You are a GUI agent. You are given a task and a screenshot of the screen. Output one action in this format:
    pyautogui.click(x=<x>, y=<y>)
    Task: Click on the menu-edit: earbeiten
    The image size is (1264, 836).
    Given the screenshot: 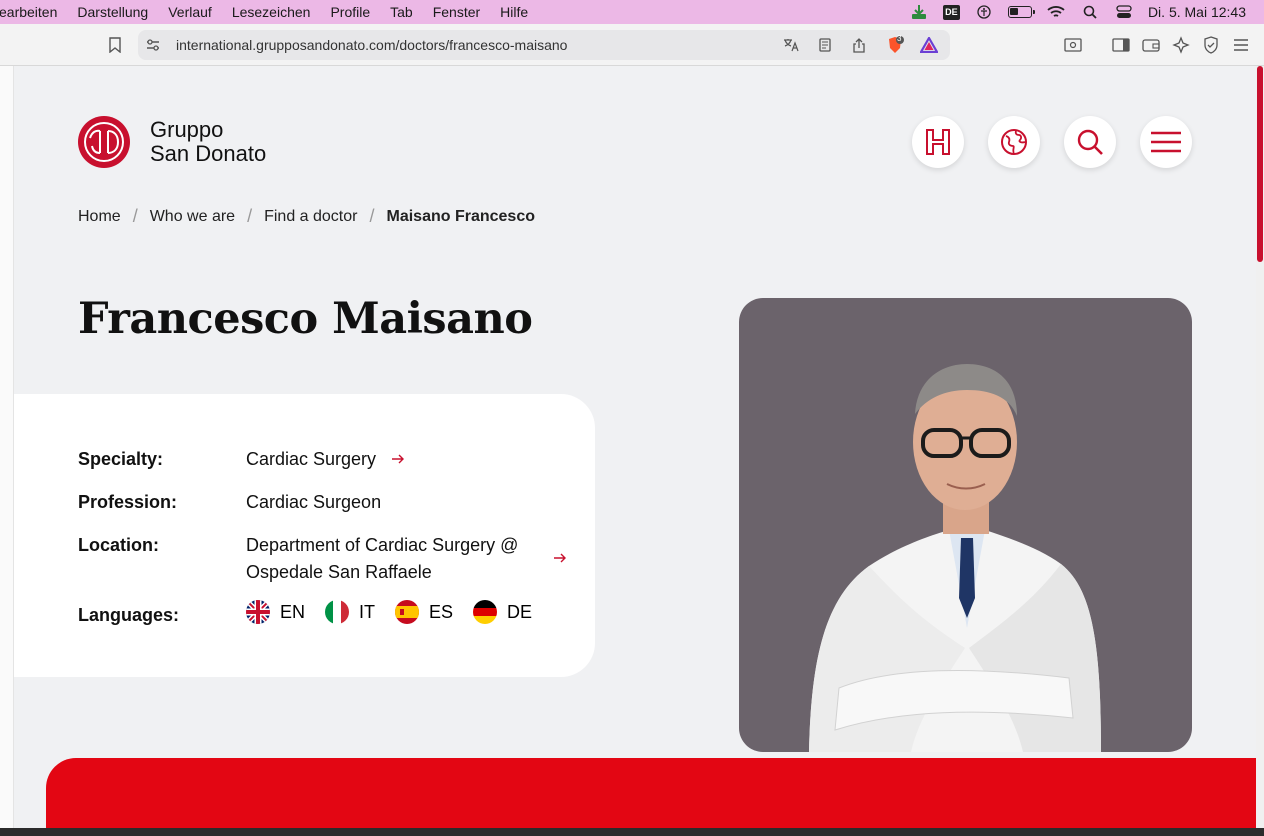 What is the action you would take?
    pyautogui.click(x=28, y=12)
    